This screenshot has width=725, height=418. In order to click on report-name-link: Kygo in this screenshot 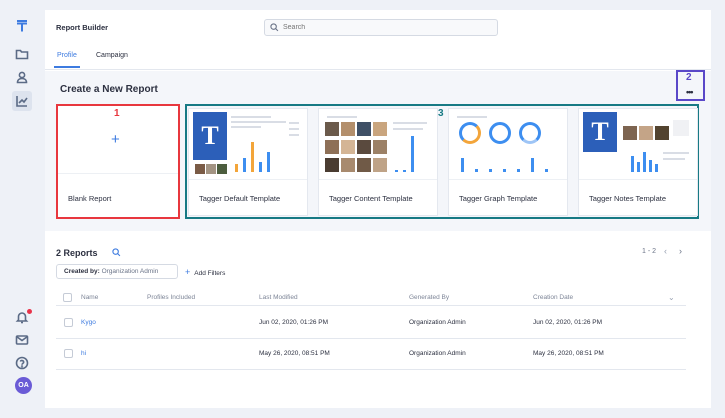, I will do `click(88, 322)`.